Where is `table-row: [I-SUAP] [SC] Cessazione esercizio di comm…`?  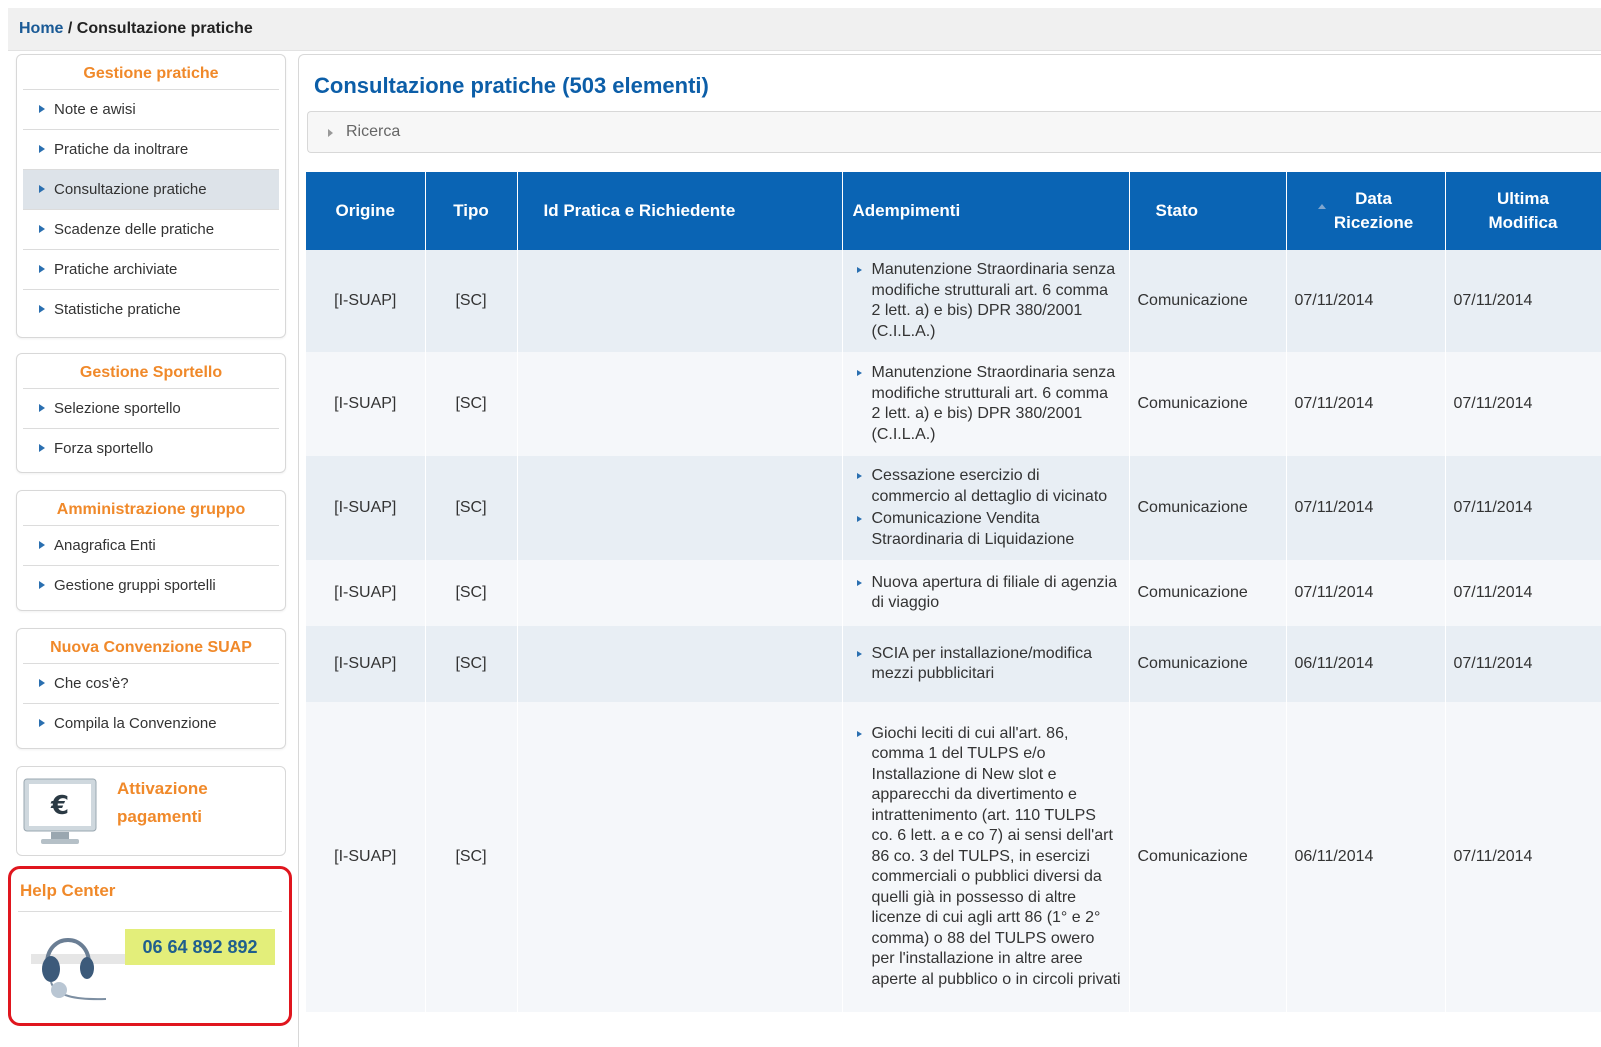 table-row: [I-SUAP] [SC] Cessazione esercizio di comm… is located at coordinates (953, 508).